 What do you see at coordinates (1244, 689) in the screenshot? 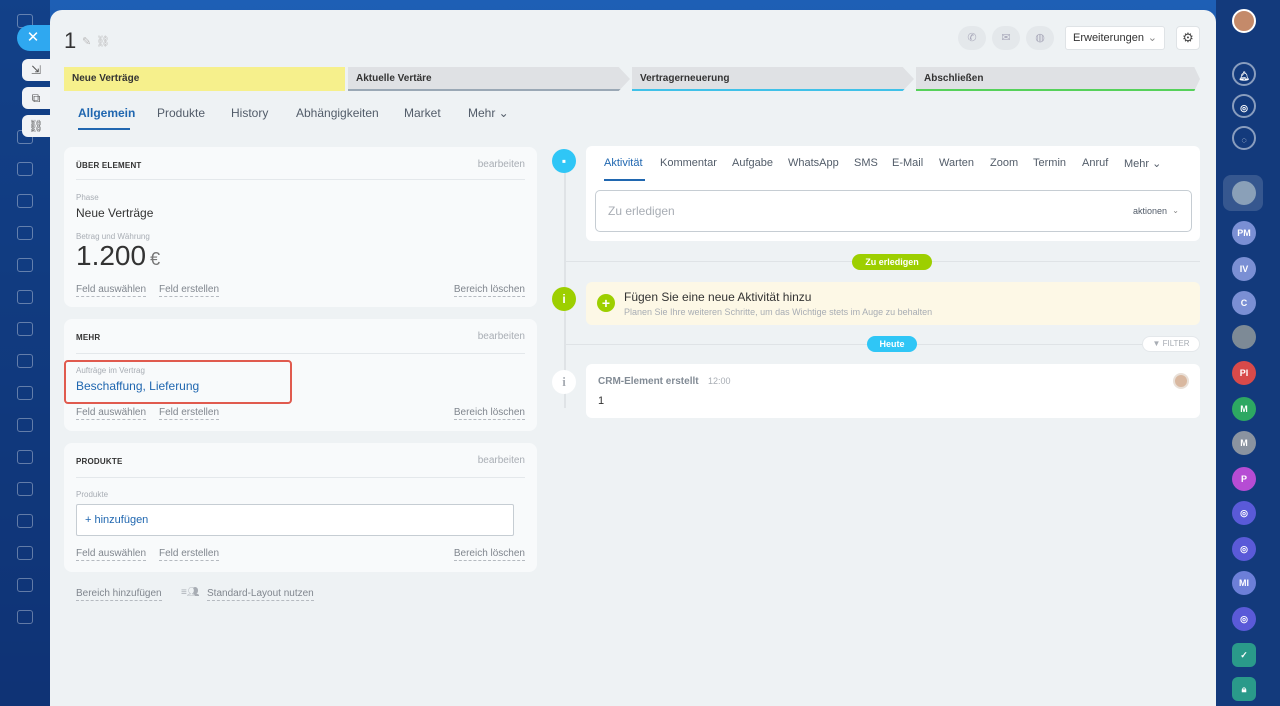
I see `lock-icon: 🔒︎` at bounding box center [1244, 689].